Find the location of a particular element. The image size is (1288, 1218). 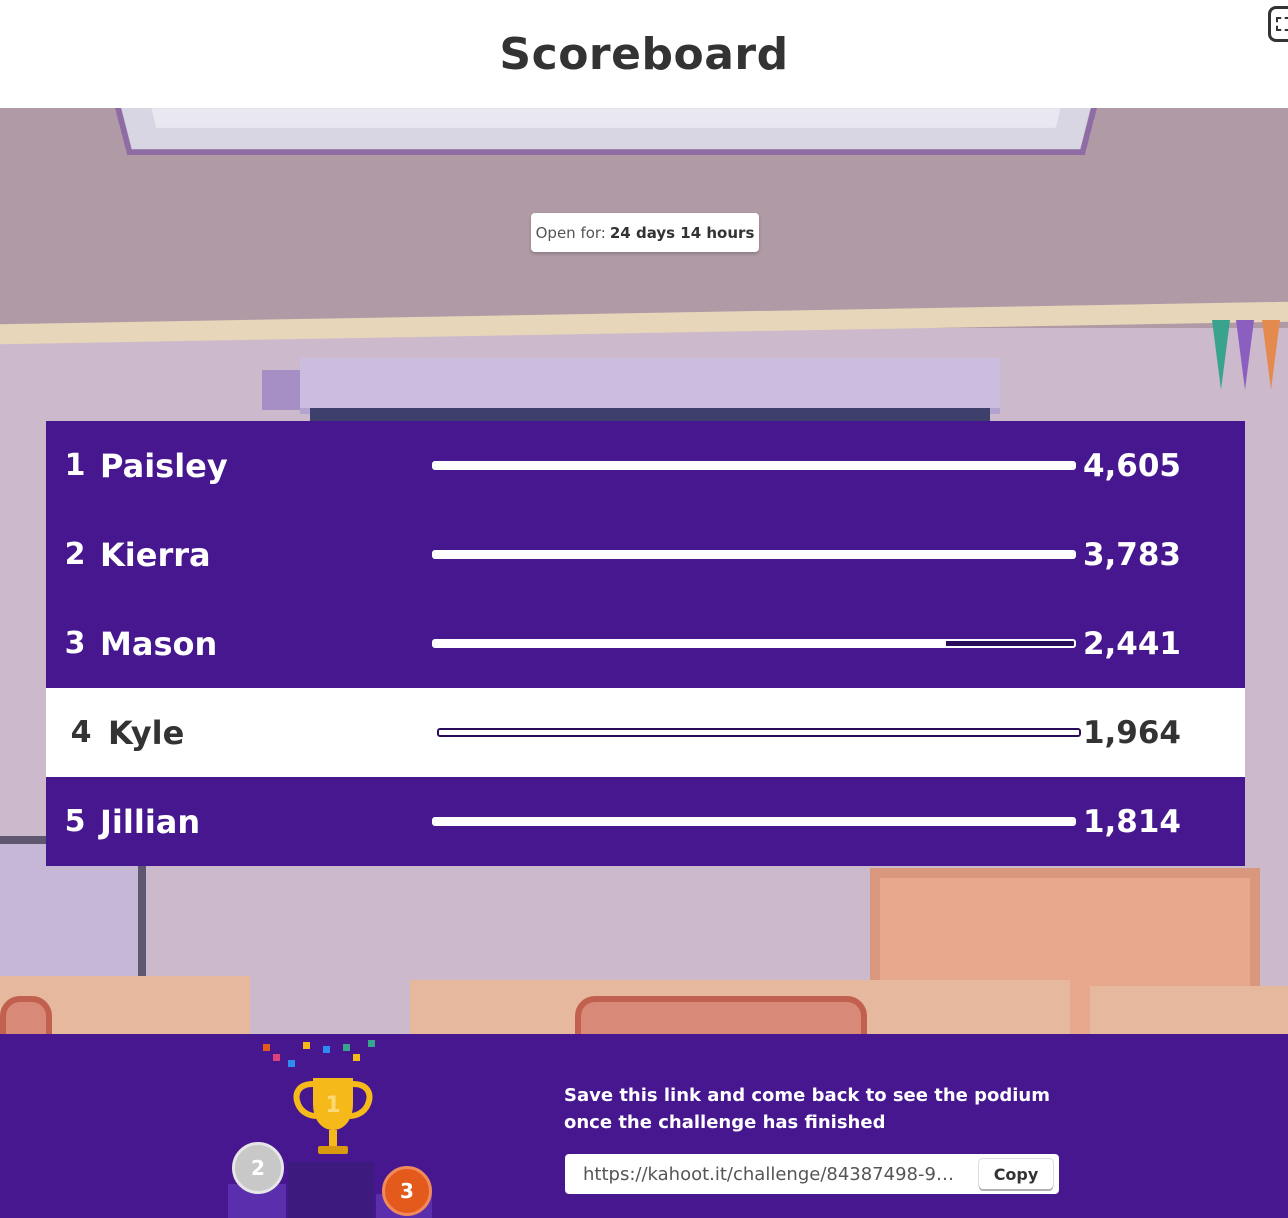

open-for-label: Open for: is located at coordinates (570, 232).